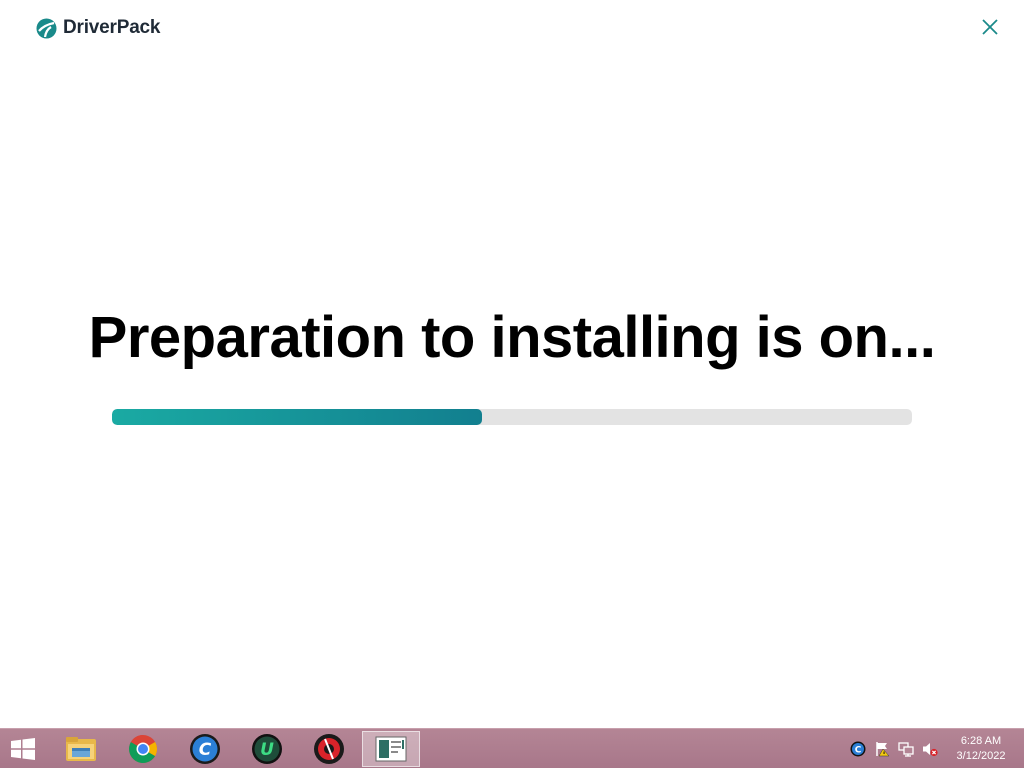 This screenshot has height=768, width=1024. I want to click on uvpn-icon: U, so click(267, 749).